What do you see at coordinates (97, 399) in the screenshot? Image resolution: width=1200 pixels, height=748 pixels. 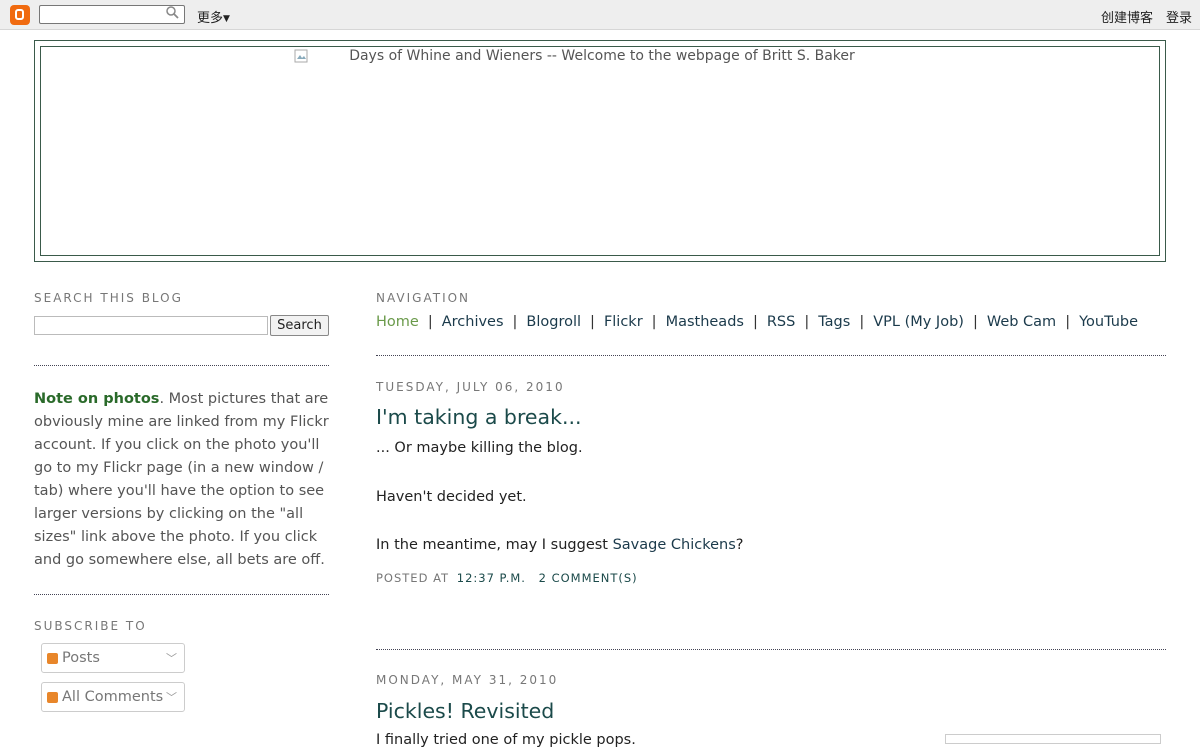 I see `note-title: Note on photos` at bounding box center [97, 399].